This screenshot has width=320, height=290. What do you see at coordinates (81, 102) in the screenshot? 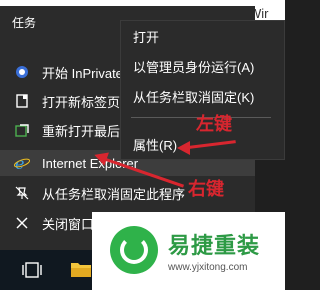
I see `jump-item-label: 打开新标签页` at bounding box center [81, 102].